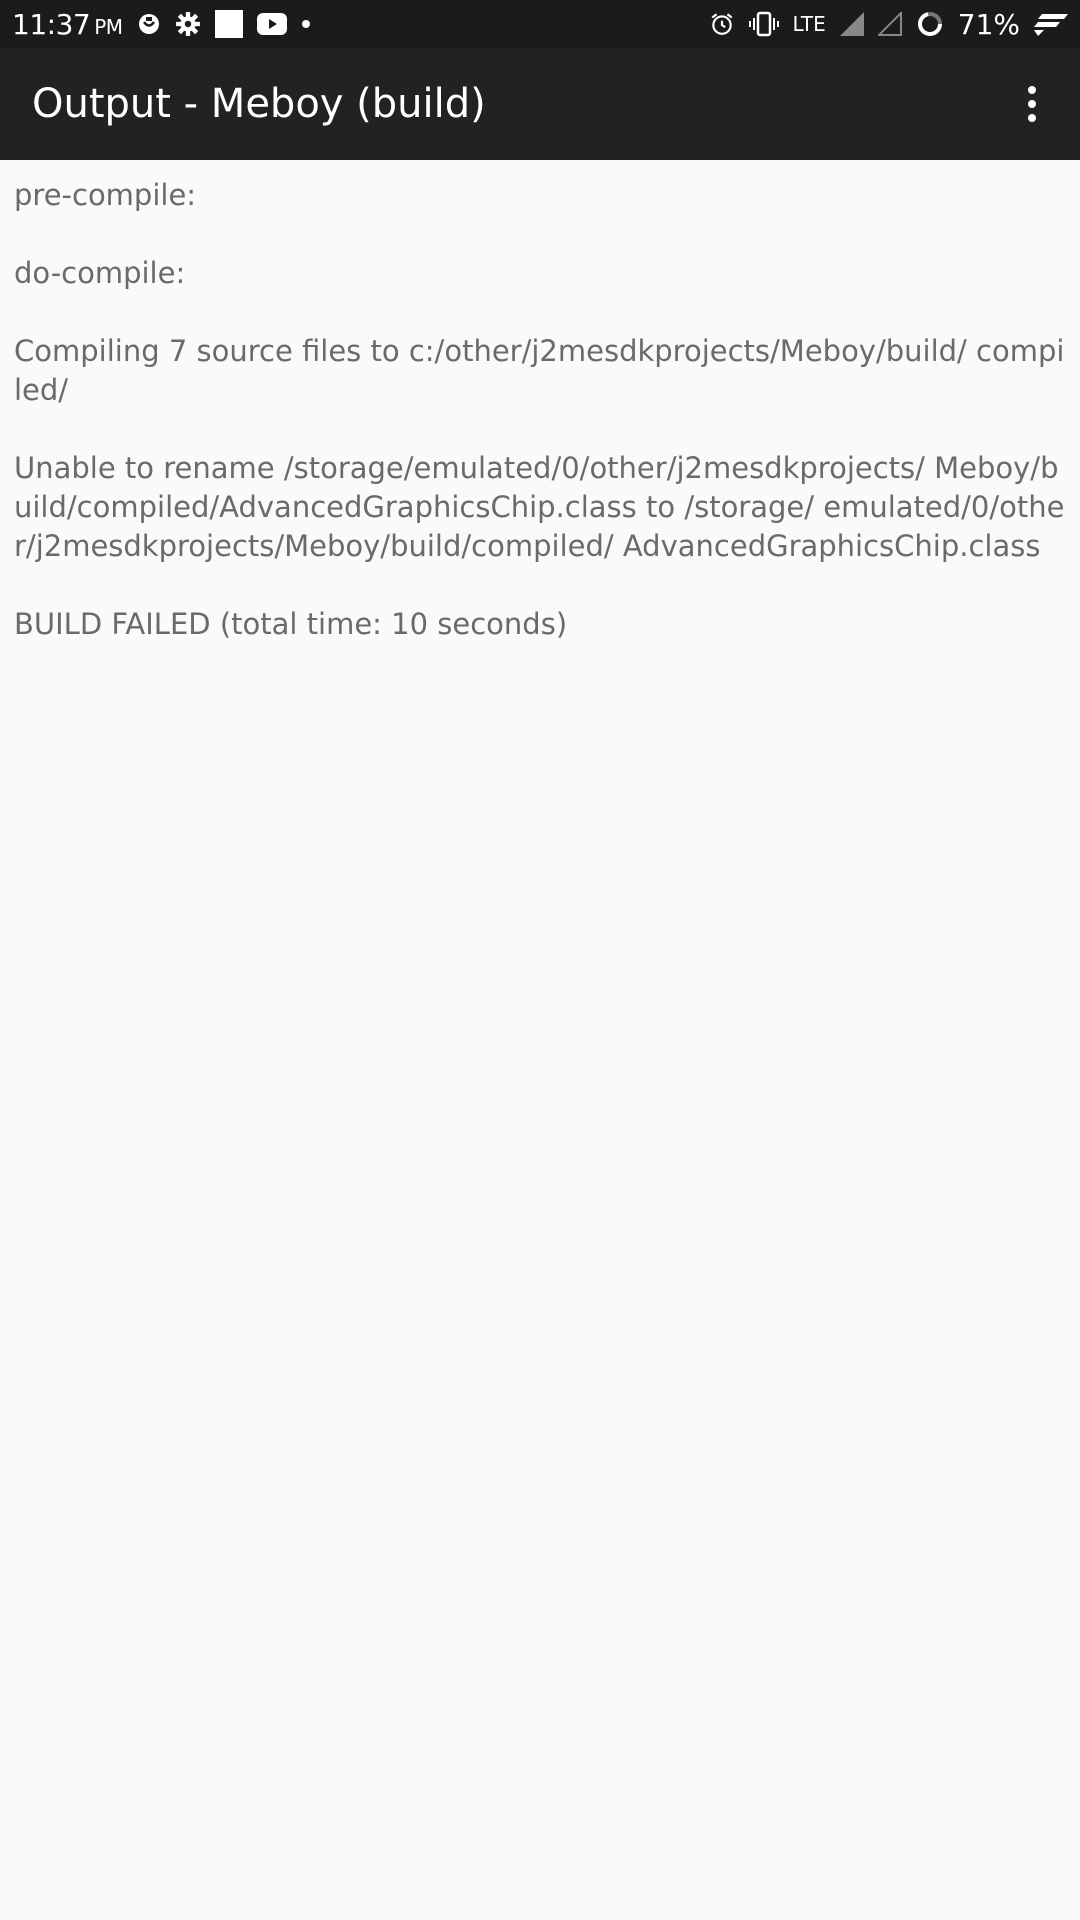  Describe the element at coordinates (259, 104) in the screenshot. I see `page-title: Output - Meboy (build)` at that location.